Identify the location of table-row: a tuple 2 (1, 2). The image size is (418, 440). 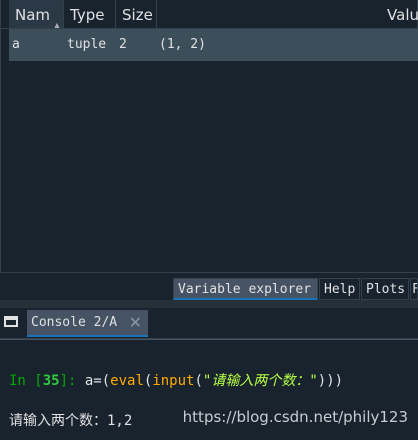
(213, 45).